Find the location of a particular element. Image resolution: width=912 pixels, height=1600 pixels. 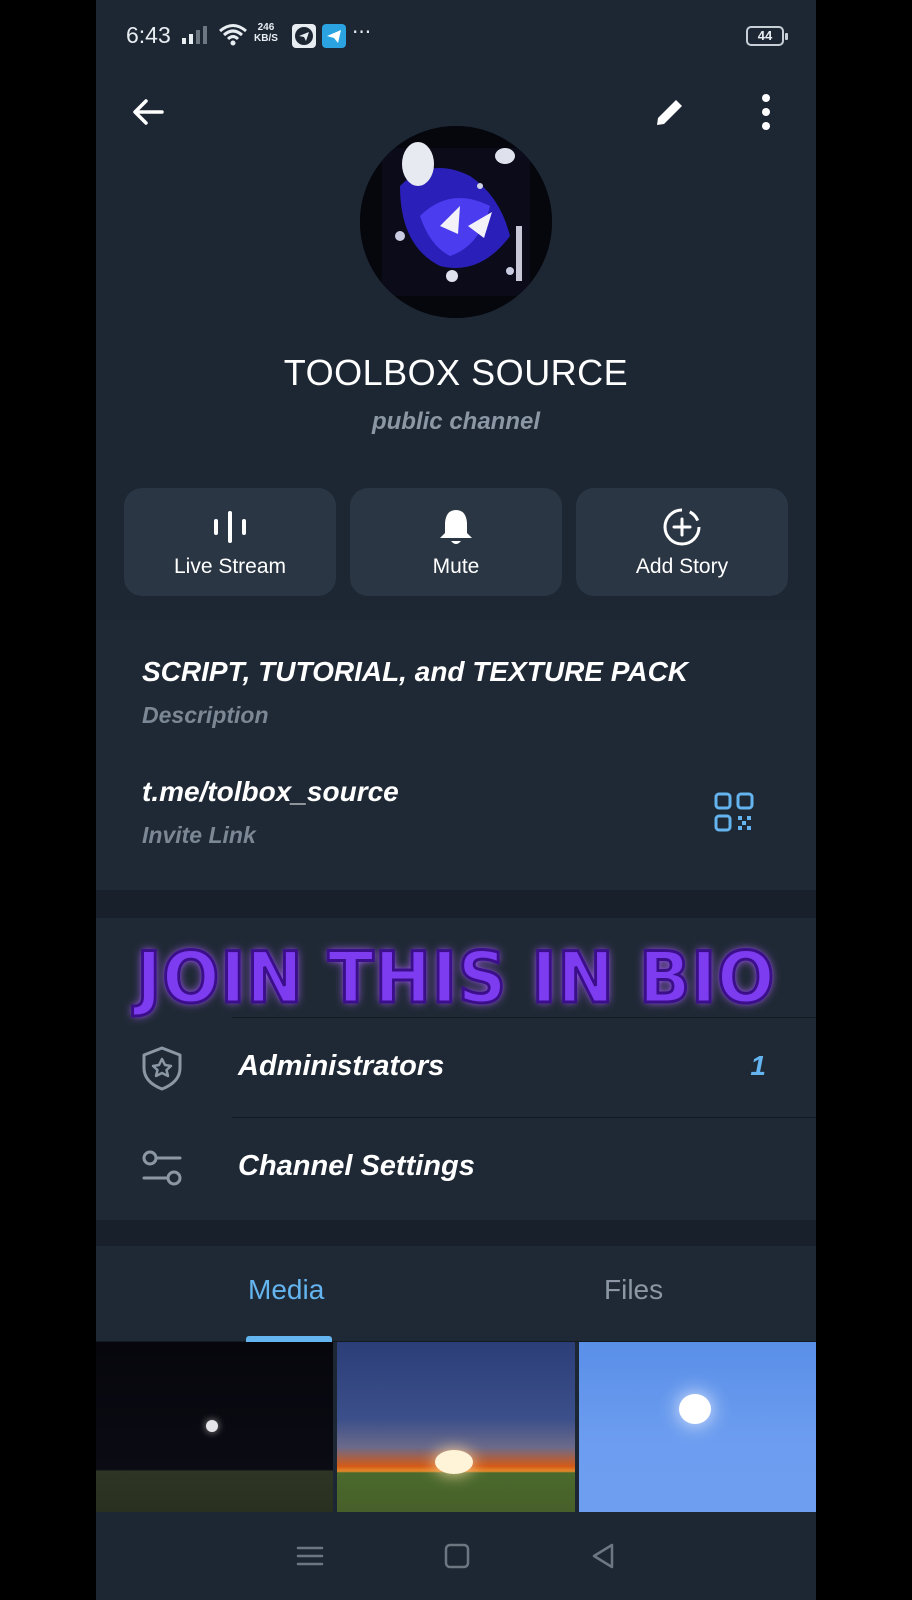

live-stream-icon is located at coordinates (230, 527).